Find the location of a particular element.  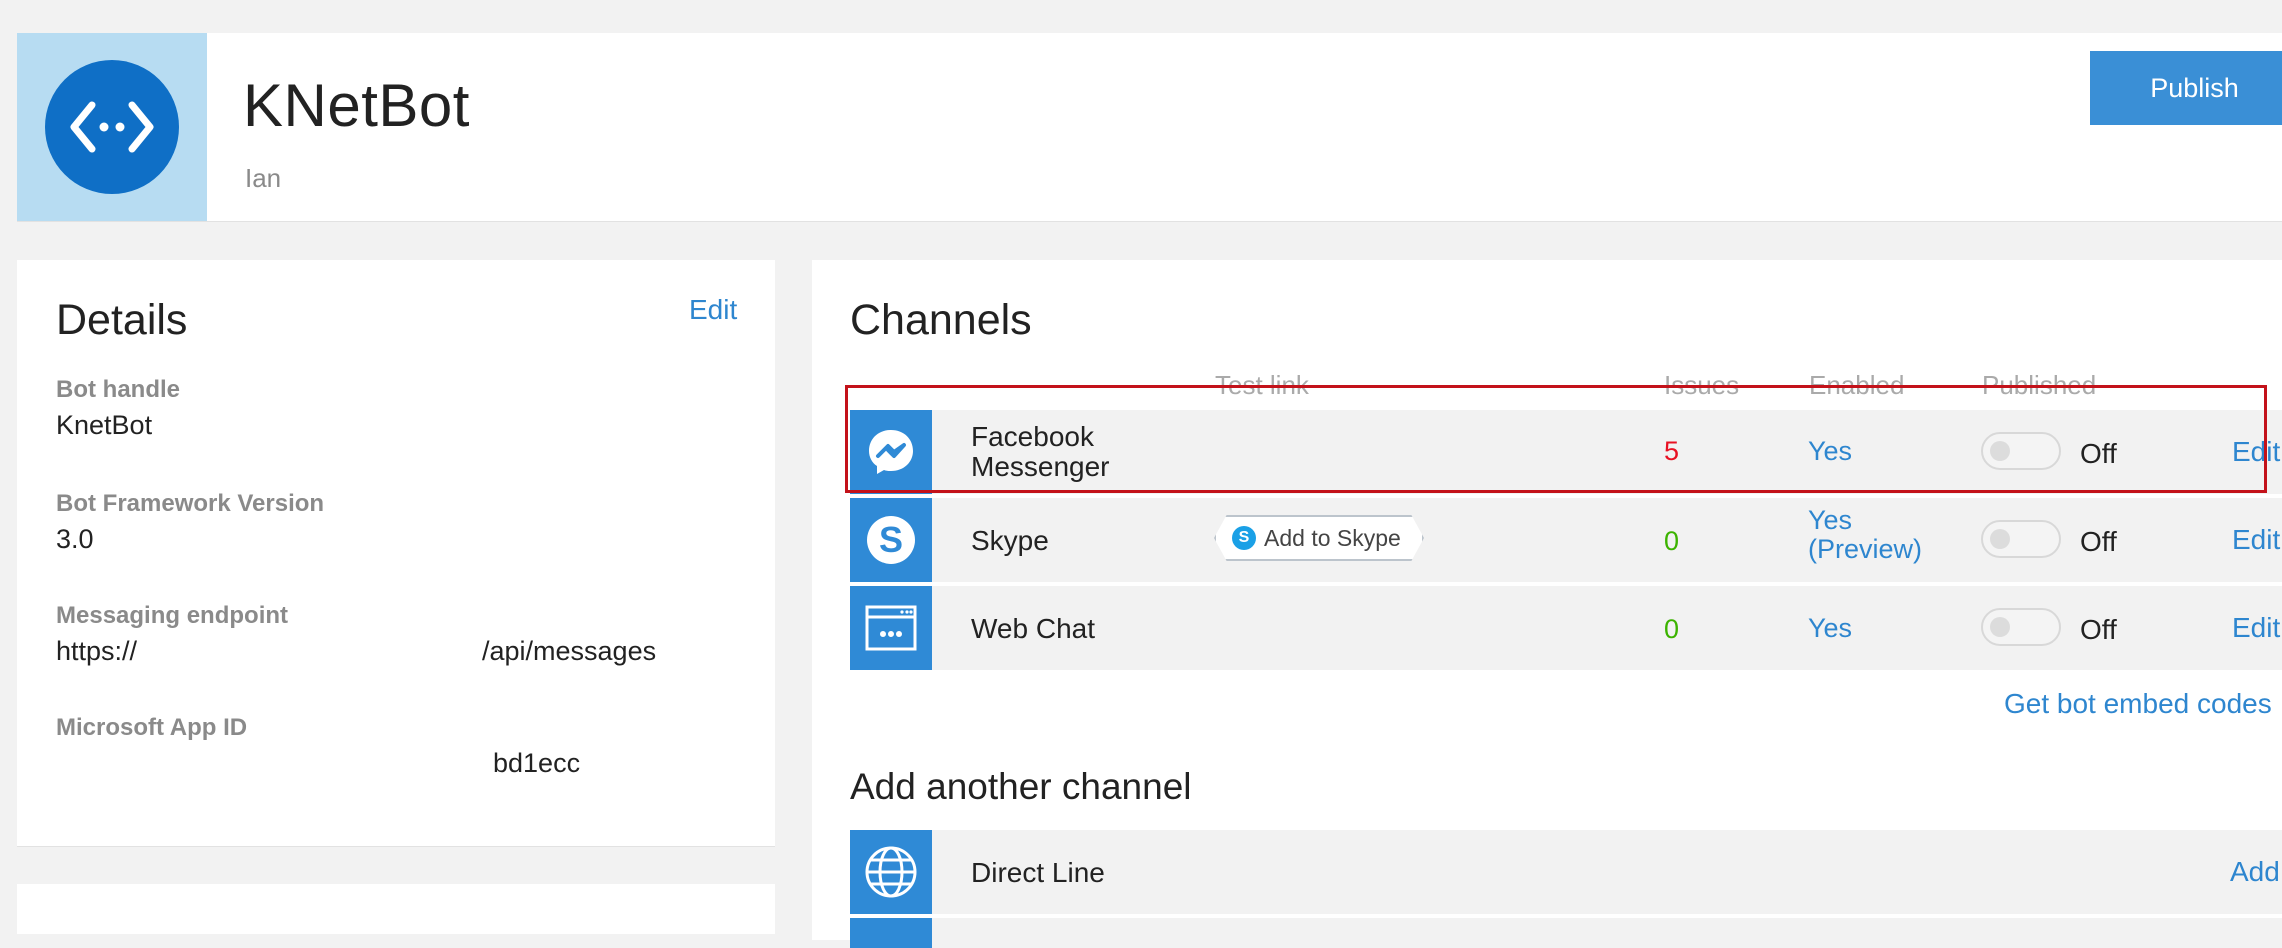

add-to-skype-label: Add to Skype is located at coordinates (1332, 537).